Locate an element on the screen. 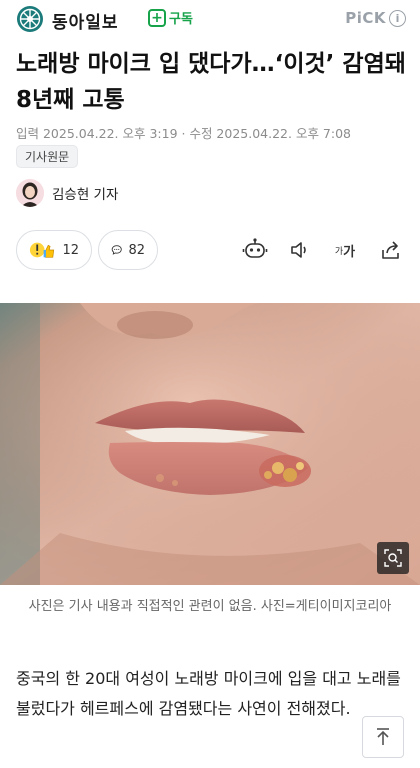 This screenshot has height=768, width=420. font-size-large-label: 가 is located at coordinates (349, 252).